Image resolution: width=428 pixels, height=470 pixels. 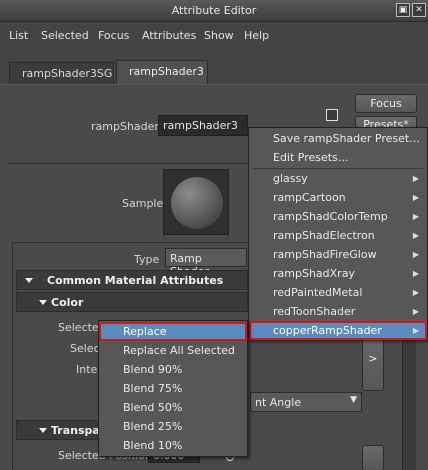 What do you see at coordinates (18, 35) in the screenshot?
I see `menu-list: List` at bounding box center [18, 35].